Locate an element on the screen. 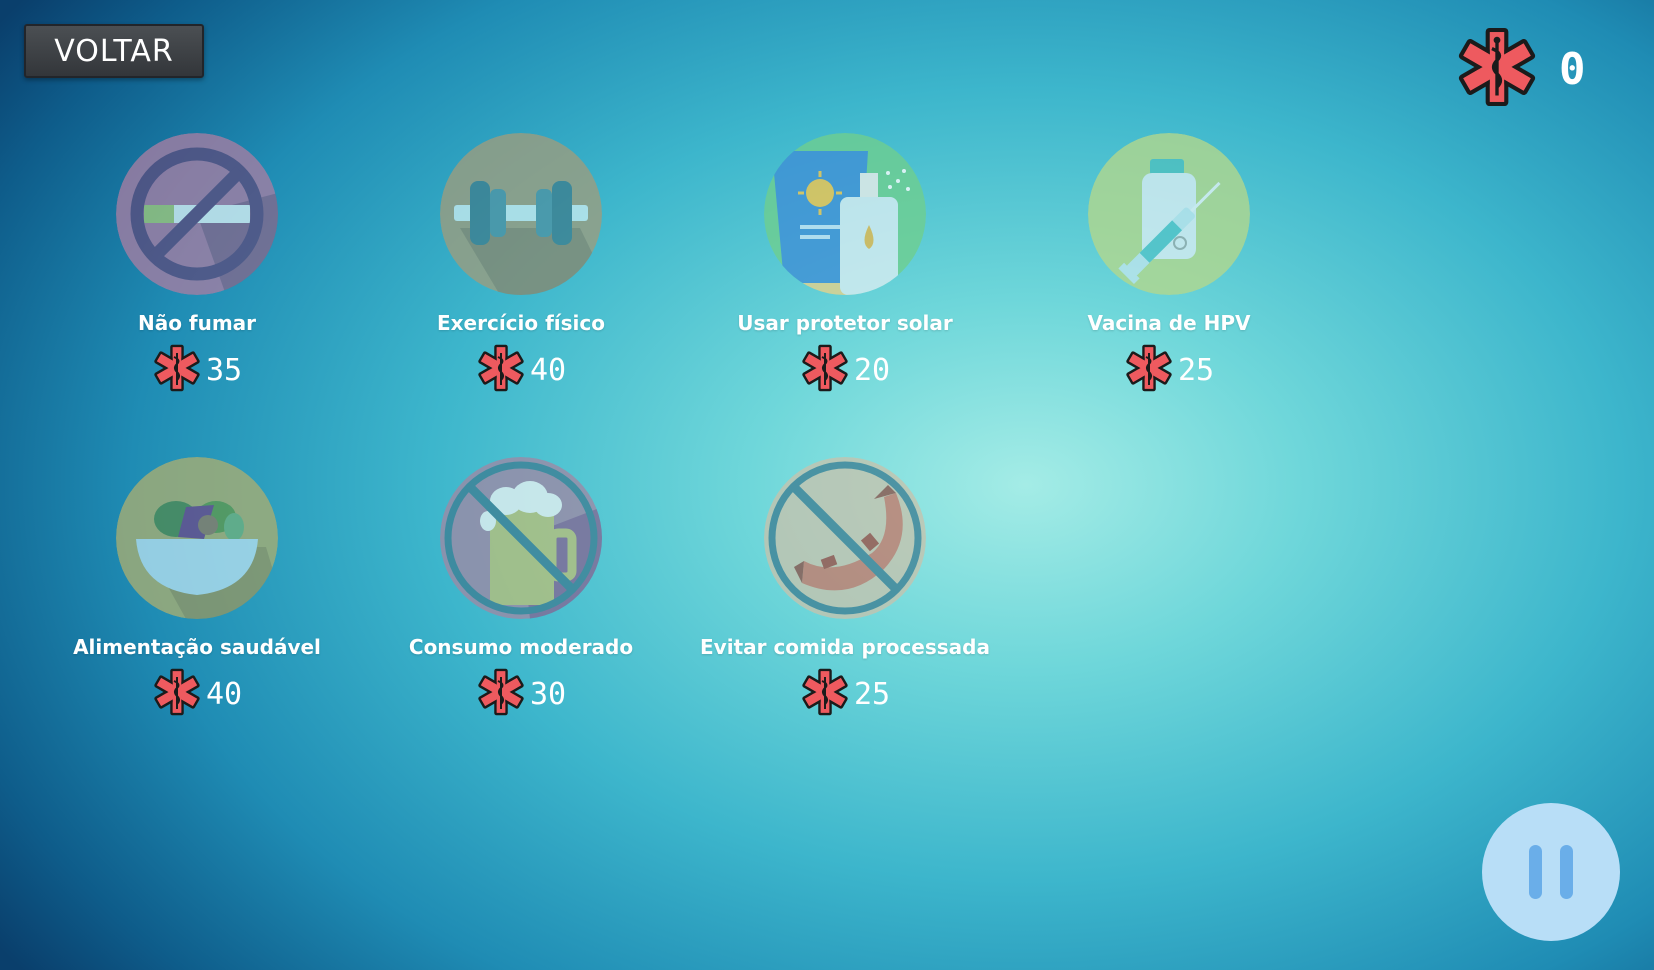 The image size is (1654, 970). shop-item-nao-fumar: Não fumar 35 is located at coordinates (197, 265).